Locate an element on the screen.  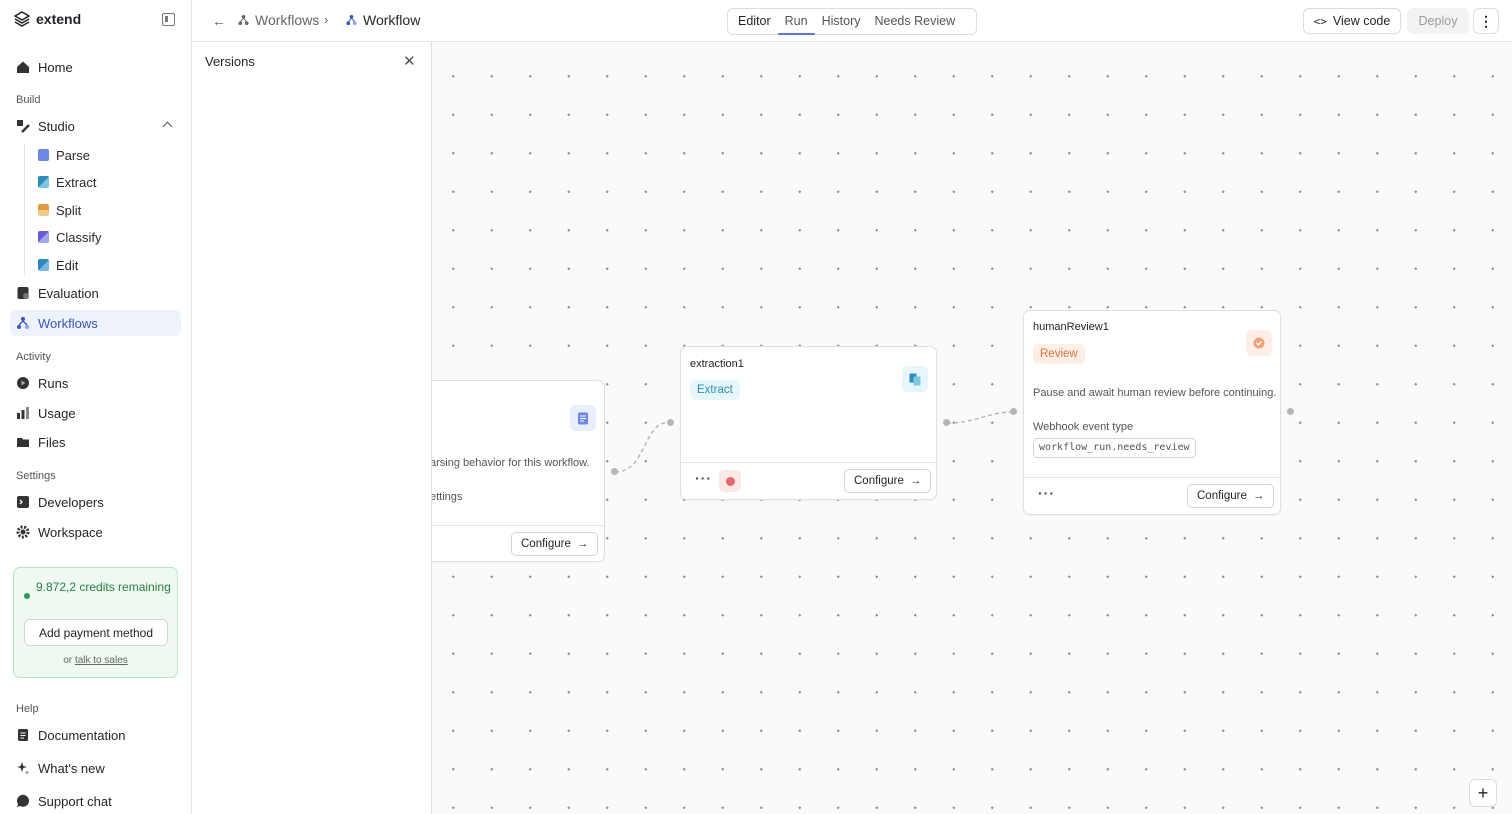
sidebar-item-parse: Parse is located at coordinates (64, 155).